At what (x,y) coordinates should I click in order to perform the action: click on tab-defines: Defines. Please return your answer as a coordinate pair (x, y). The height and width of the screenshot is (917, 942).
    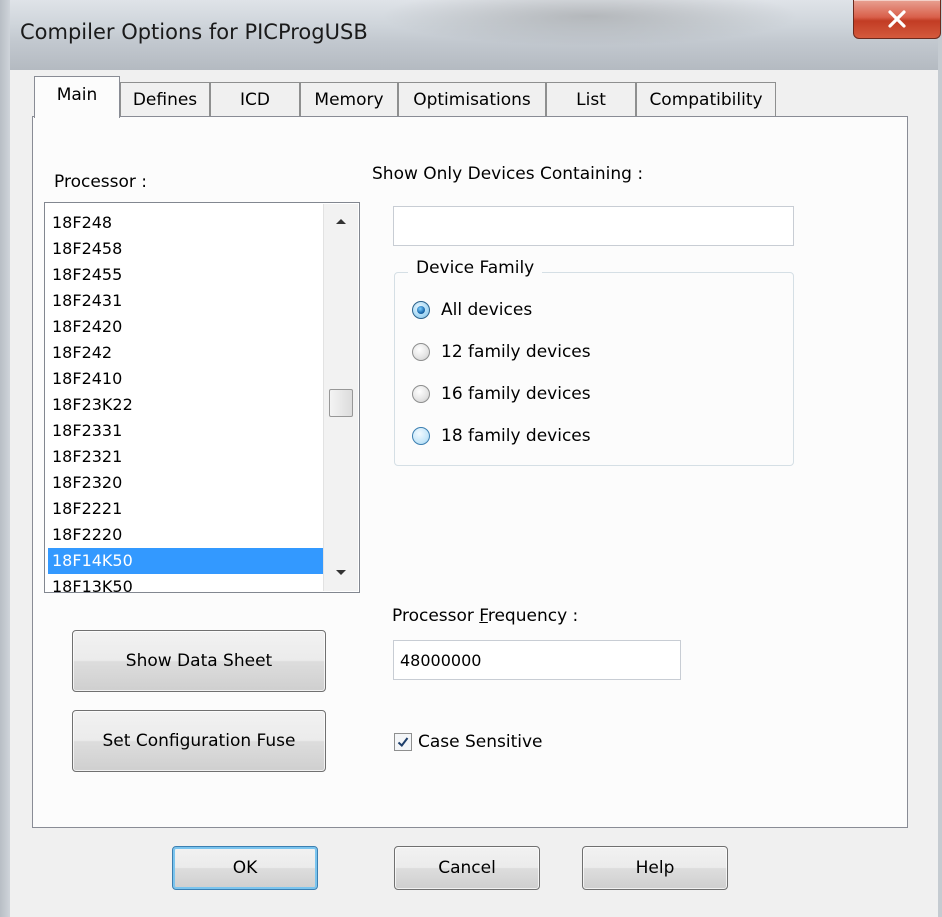
    Looking at the image, I should click on (165, 99).